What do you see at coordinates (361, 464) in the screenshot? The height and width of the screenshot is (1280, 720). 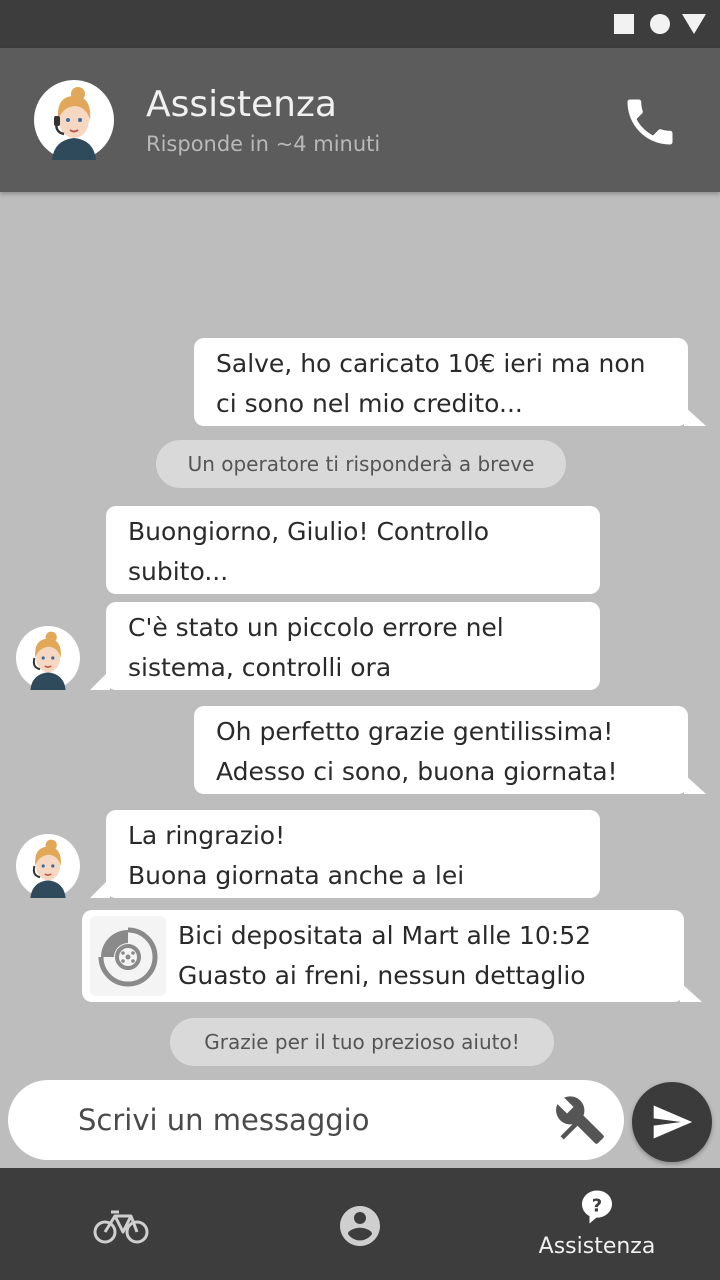 I see `system-notice: Un operatore ti risponderà a breve` at bounding box center [361, 464].